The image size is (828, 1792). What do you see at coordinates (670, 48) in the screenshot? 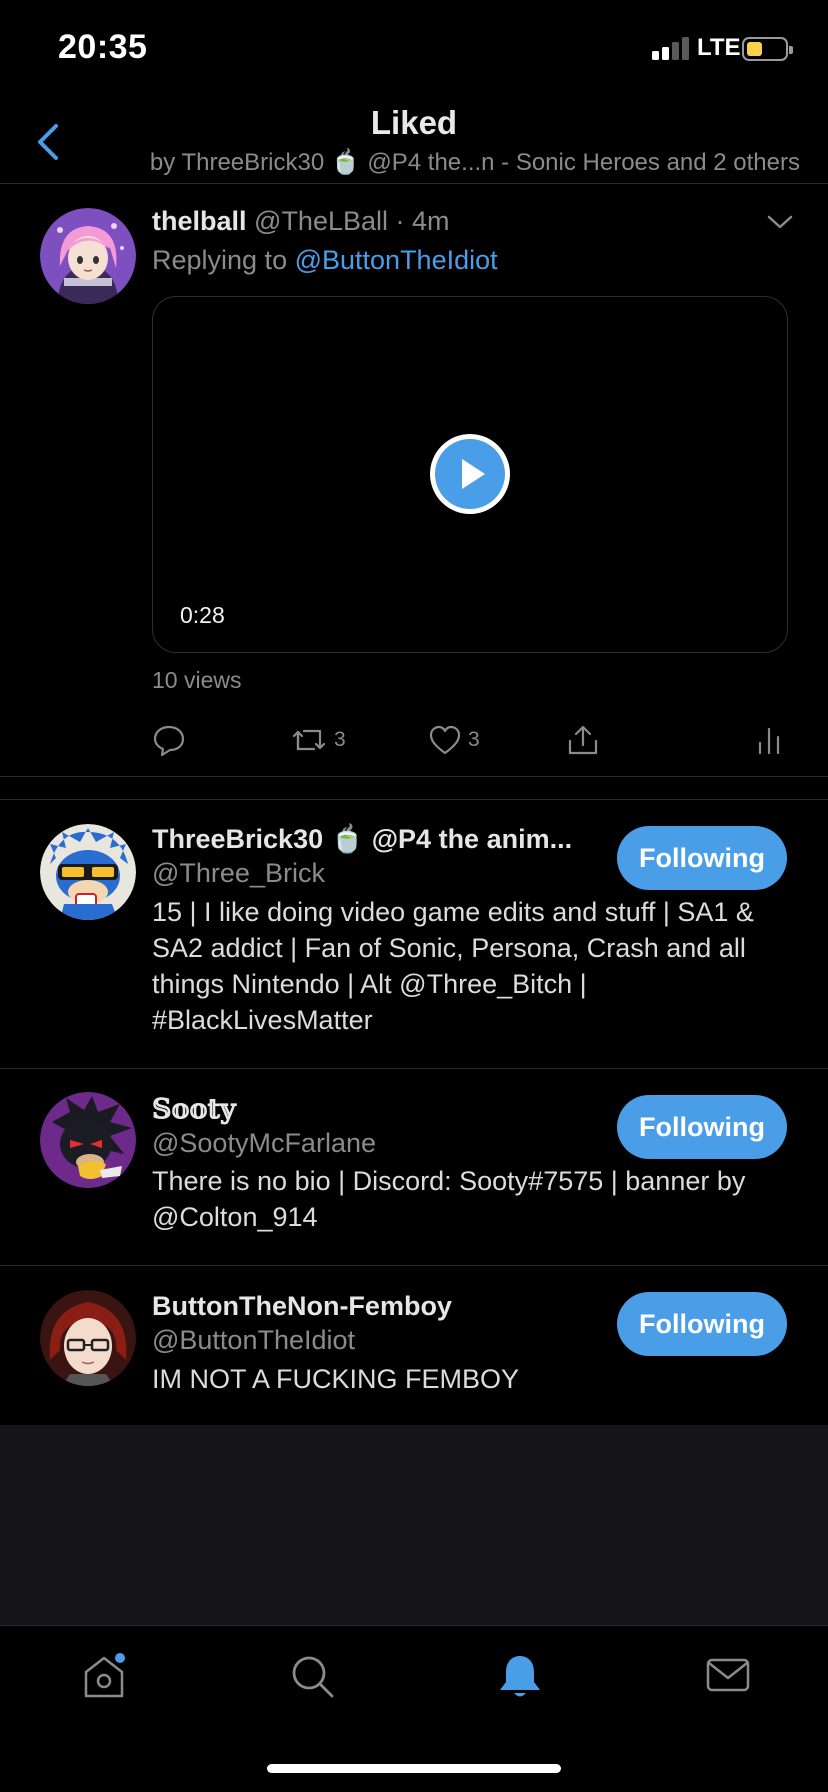
I see `signal-icon` at bounding box center [670, 48].